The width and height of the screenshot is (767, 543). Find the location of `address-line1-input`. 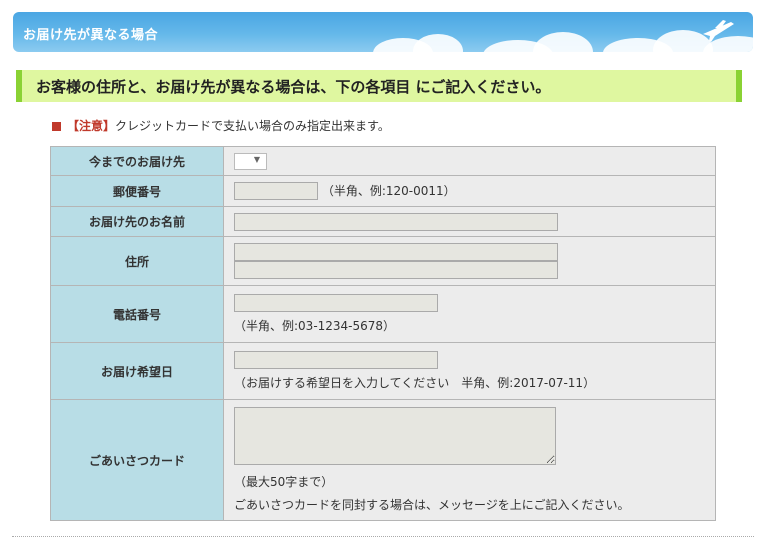

address-line1-input is located at coordinates (396, 252).